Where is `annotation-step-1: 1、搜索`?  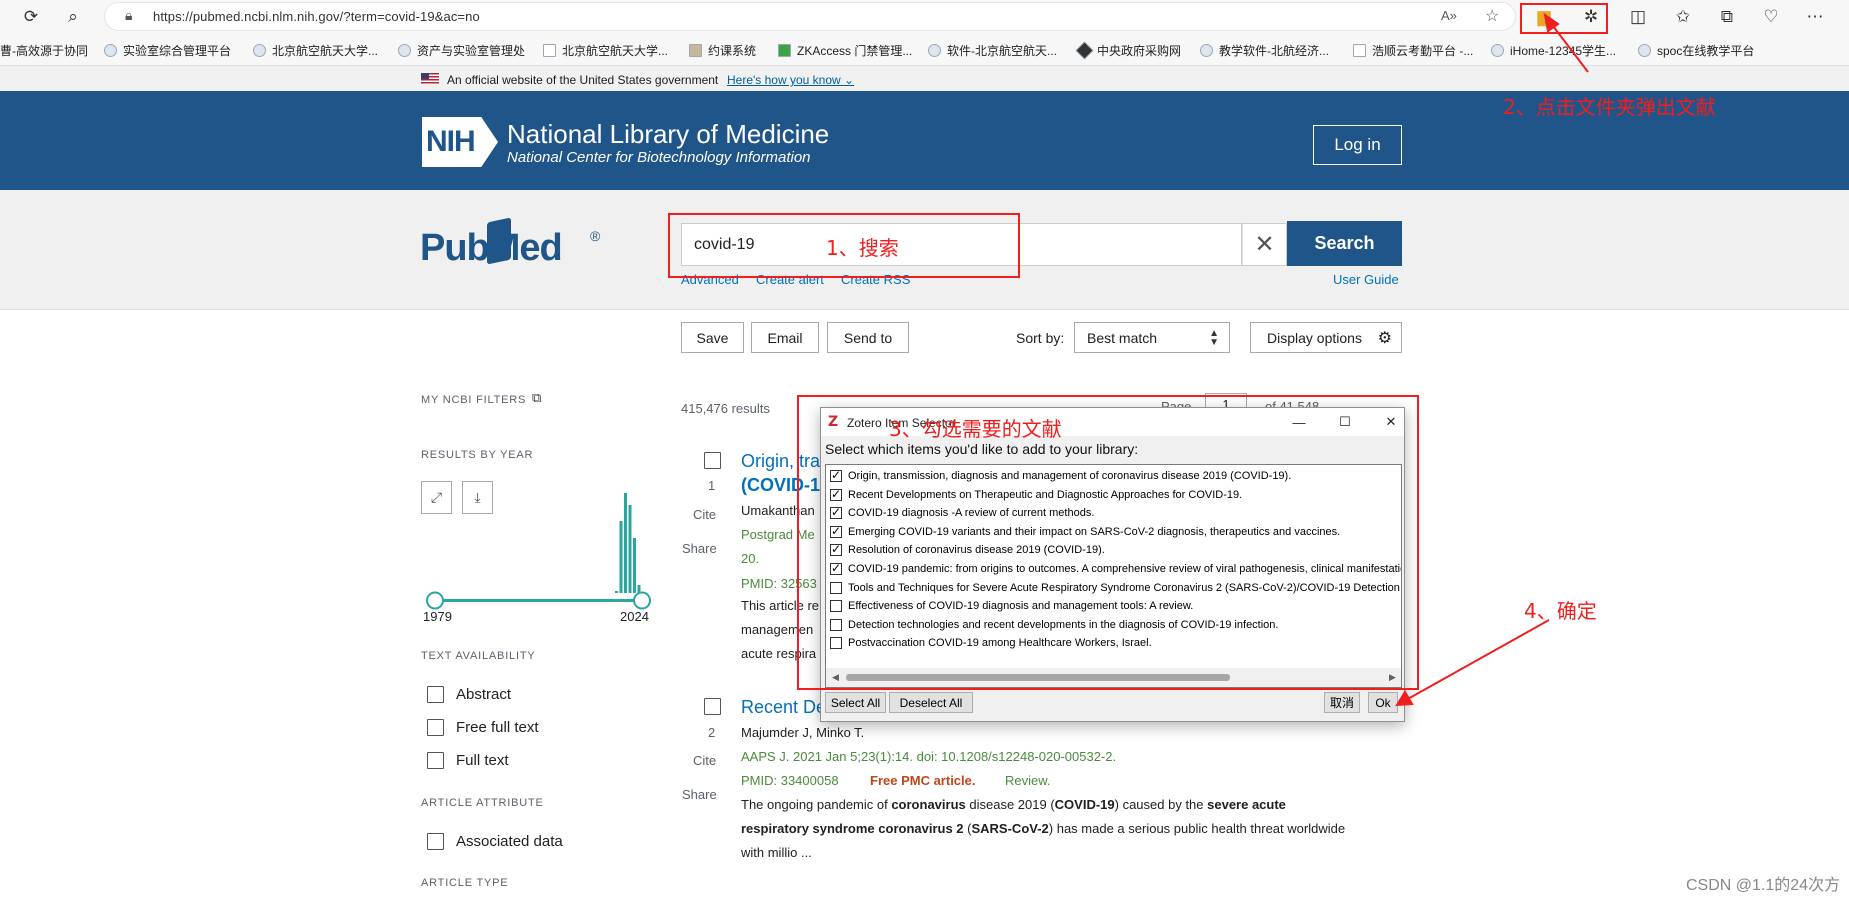
annotation-step-1: 1、搜索 is located at coordinates (862, 248).